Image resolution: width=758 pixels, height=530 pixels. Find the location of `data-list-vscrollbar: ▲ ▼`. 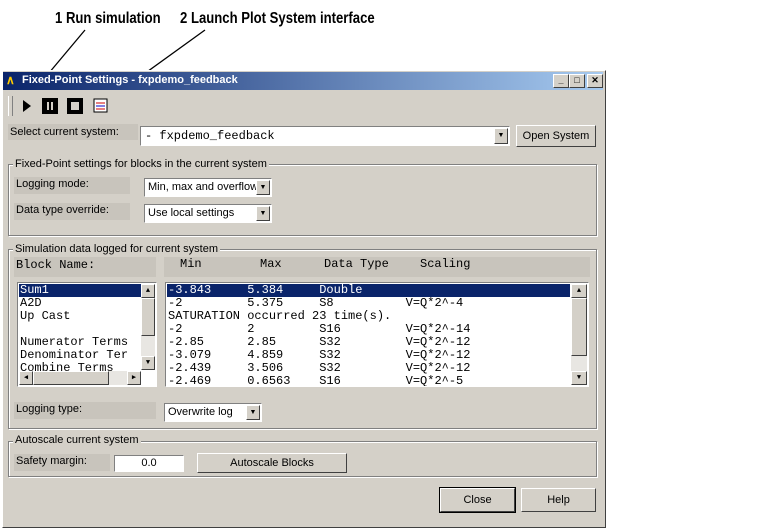

data-list-vscrollbar: ▲ ▼ is located at coordinates (579, 334).